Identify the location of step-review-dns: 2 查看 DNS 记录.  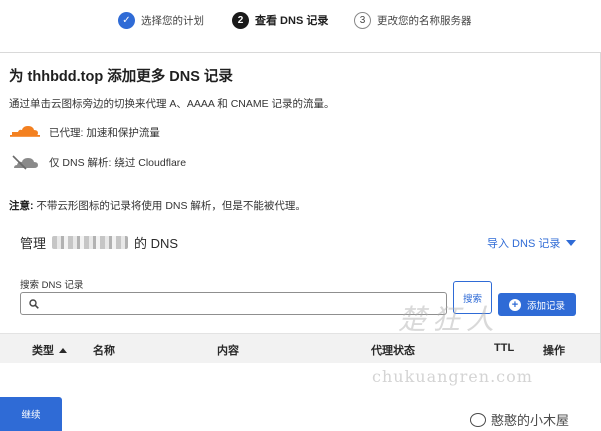
(280, 20).